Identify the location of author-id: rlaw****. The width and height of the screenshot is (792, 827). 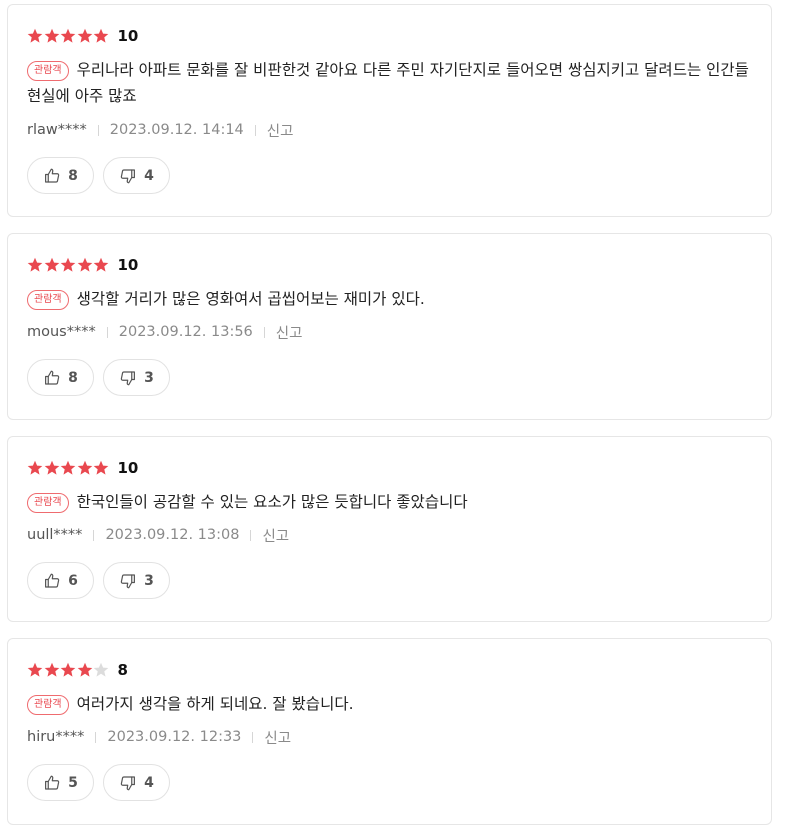
(57, 130).